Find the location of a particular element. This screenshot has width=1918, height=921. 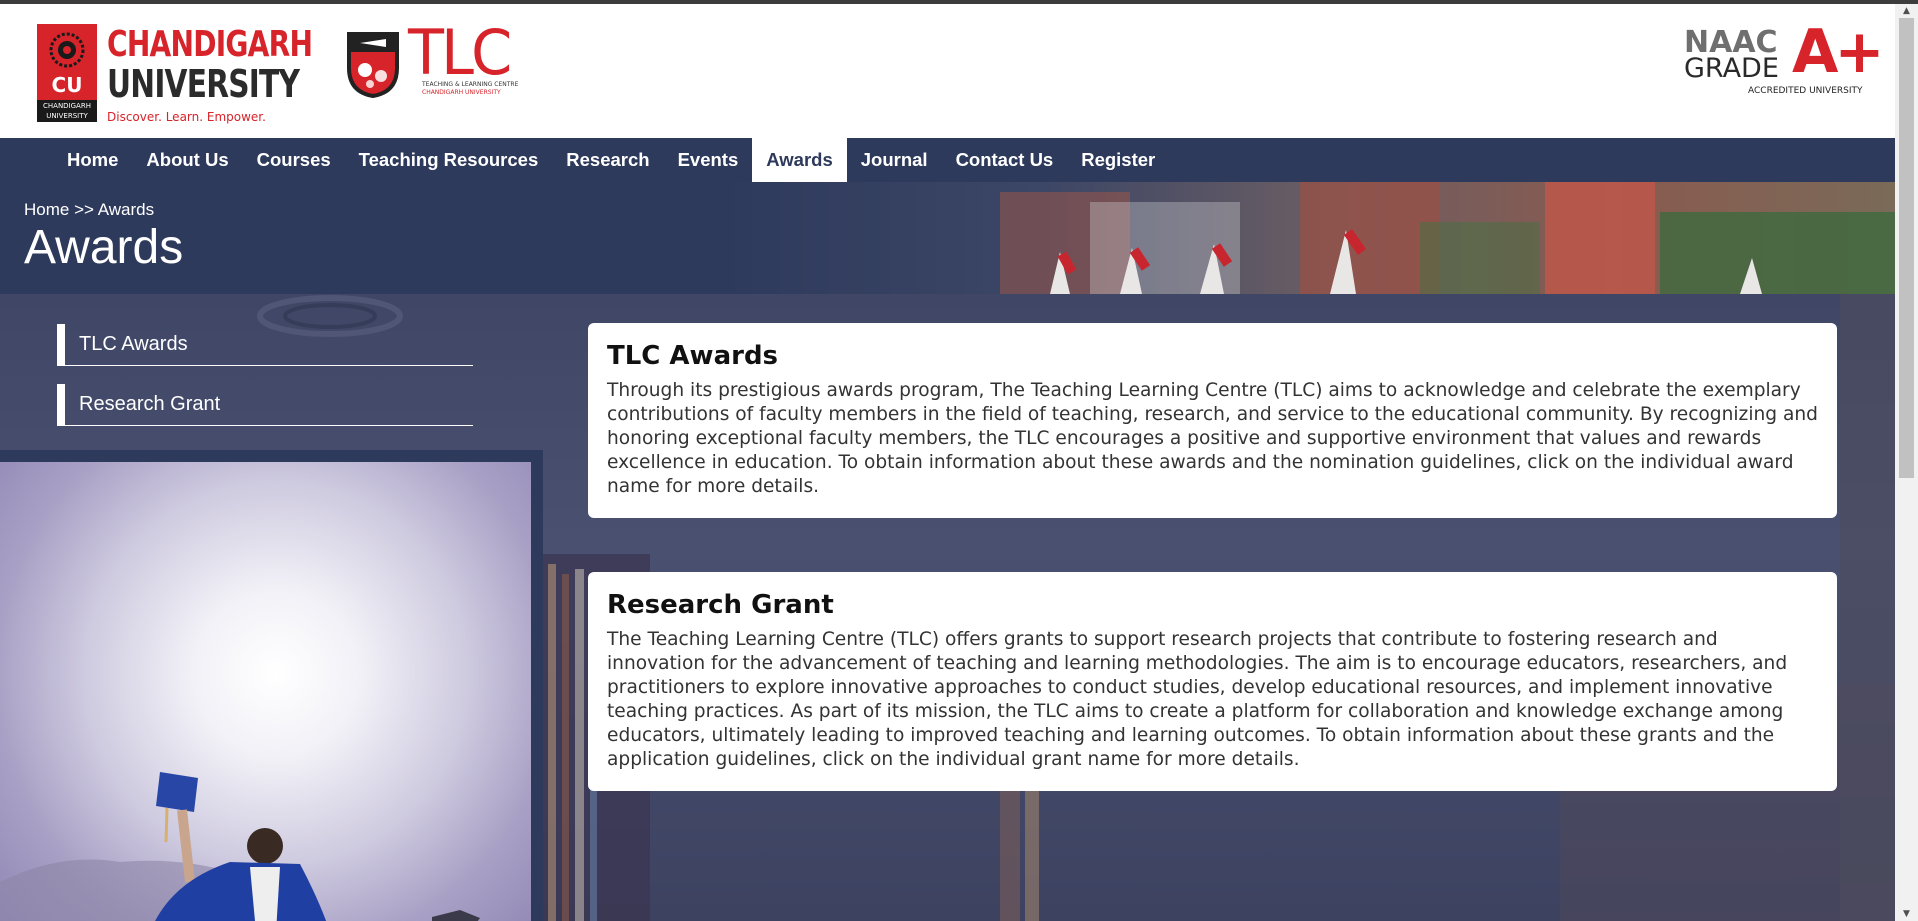

nav-item-awards: Awards is located at coordinates (799, 160).